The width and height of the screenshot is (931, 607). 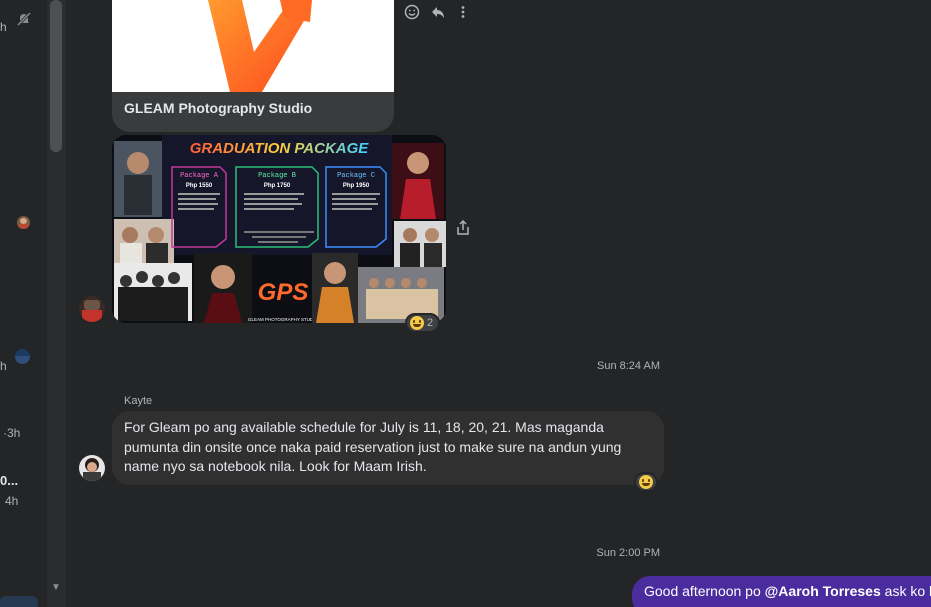 I want to click on package-price: Php 1550, so click(x=199, y=186).